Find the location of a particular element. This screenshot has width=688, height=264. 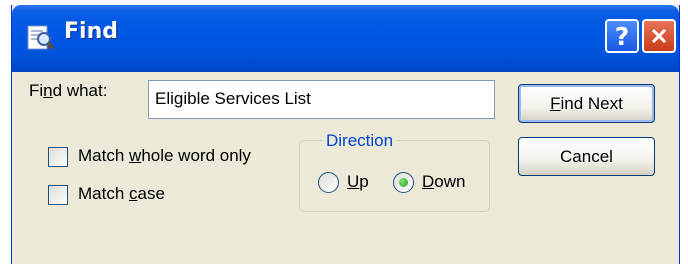

down-radio is located at coordinates (403, 182).